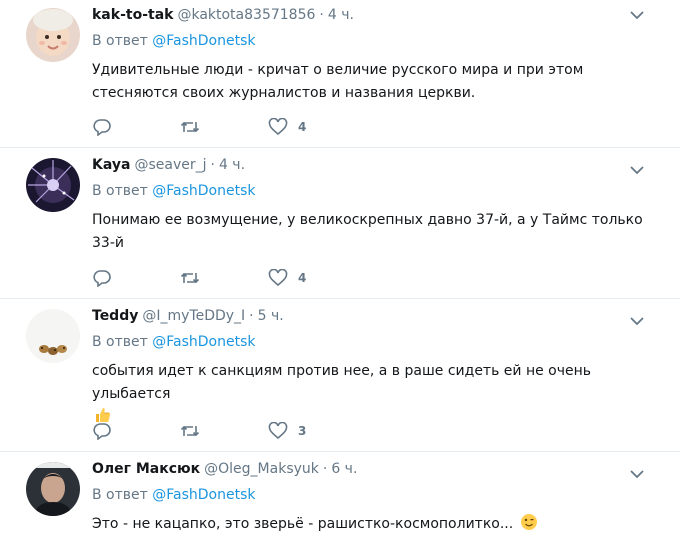 This screenshot has width=680, height=541. Describe the element at coordinates (312, 431) in the screenshot. I see `like-button: 3` at that location.